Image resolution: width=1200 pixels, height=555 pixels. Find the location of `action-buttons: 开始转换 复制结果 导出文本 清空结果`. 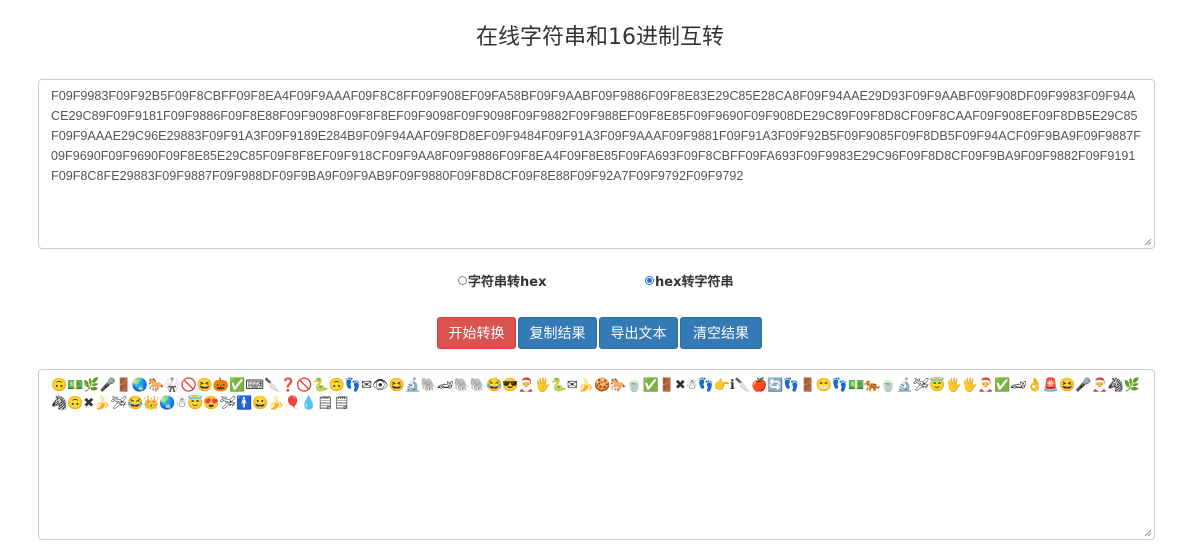

action-buttons: 开始转换 复制结果 导出文本 清空结果 is located at coordinates (599, 333).